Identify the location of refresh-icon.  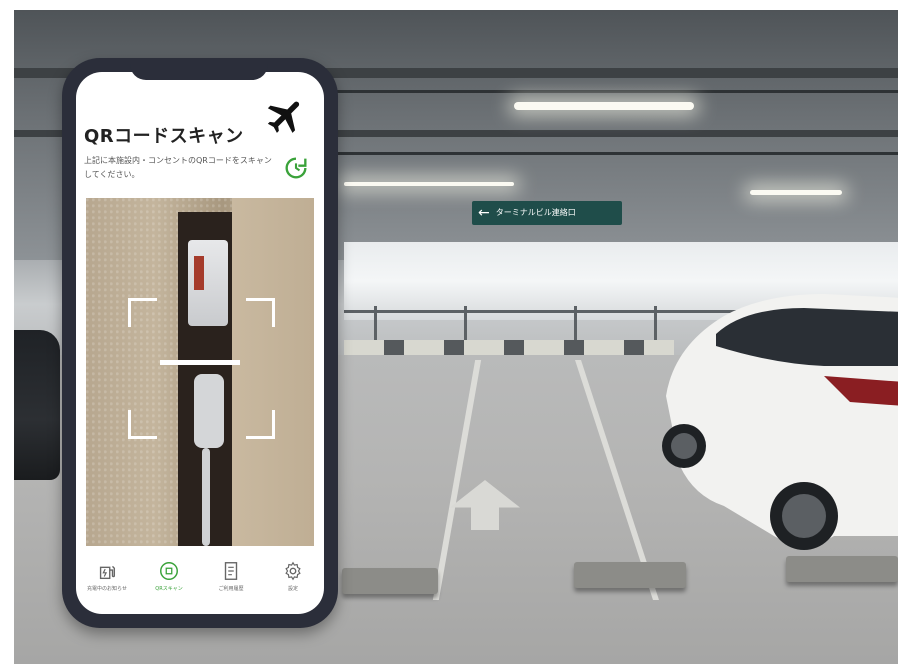
(296, 168).